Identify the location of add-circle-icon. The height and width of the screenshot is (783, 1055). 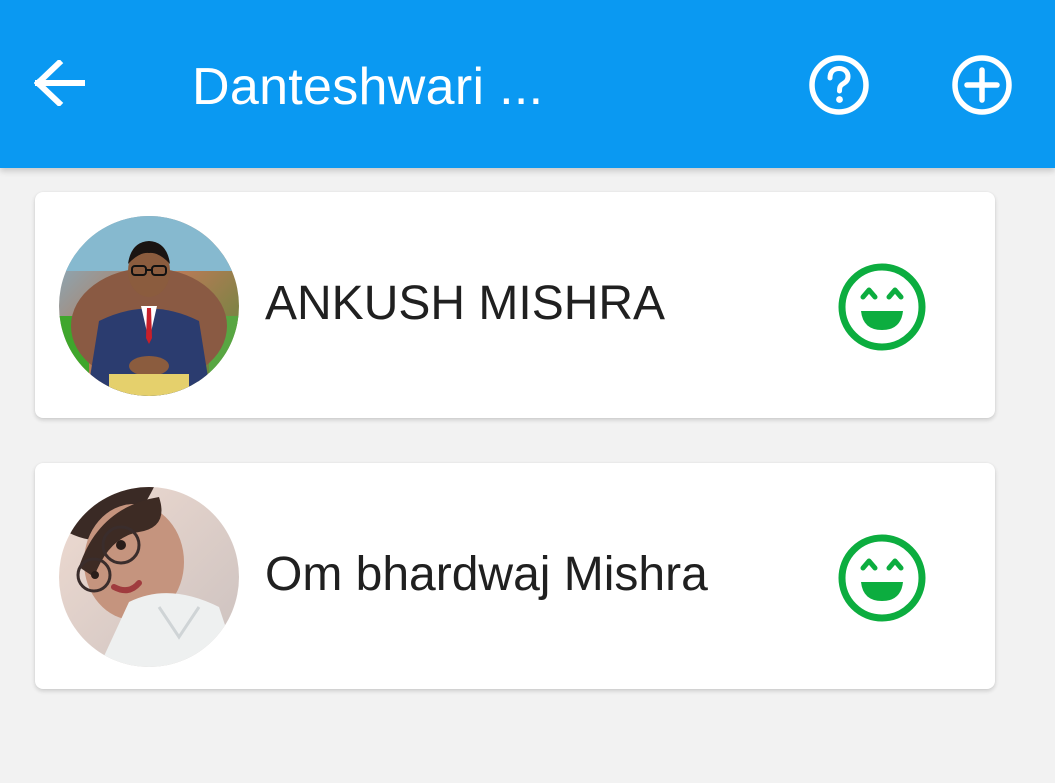
(982, 87).